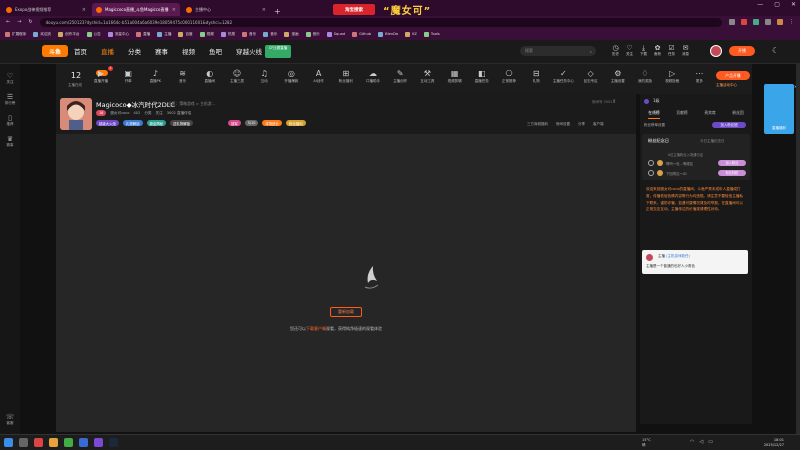 Image resolution: width=800 pixels, height=450 pixels. What do you see at coordinates (346, 312) in the screenshot?
I see `retry-button: 重新加载` at bounding box center [346, 312].